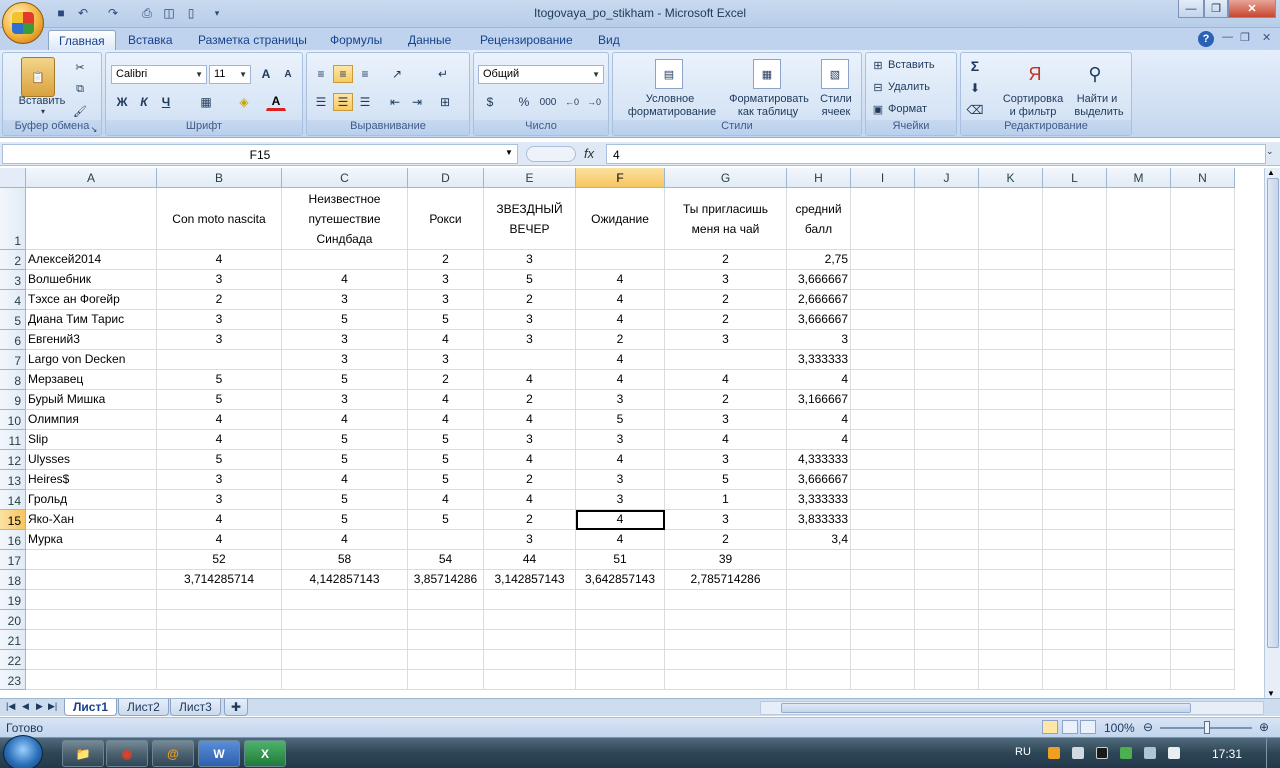  What do you see at coordinates (1272, 154) in the screenshot?
I see `expand-formula-bar-icon: ⌄` at bounding box center [1272, 154].